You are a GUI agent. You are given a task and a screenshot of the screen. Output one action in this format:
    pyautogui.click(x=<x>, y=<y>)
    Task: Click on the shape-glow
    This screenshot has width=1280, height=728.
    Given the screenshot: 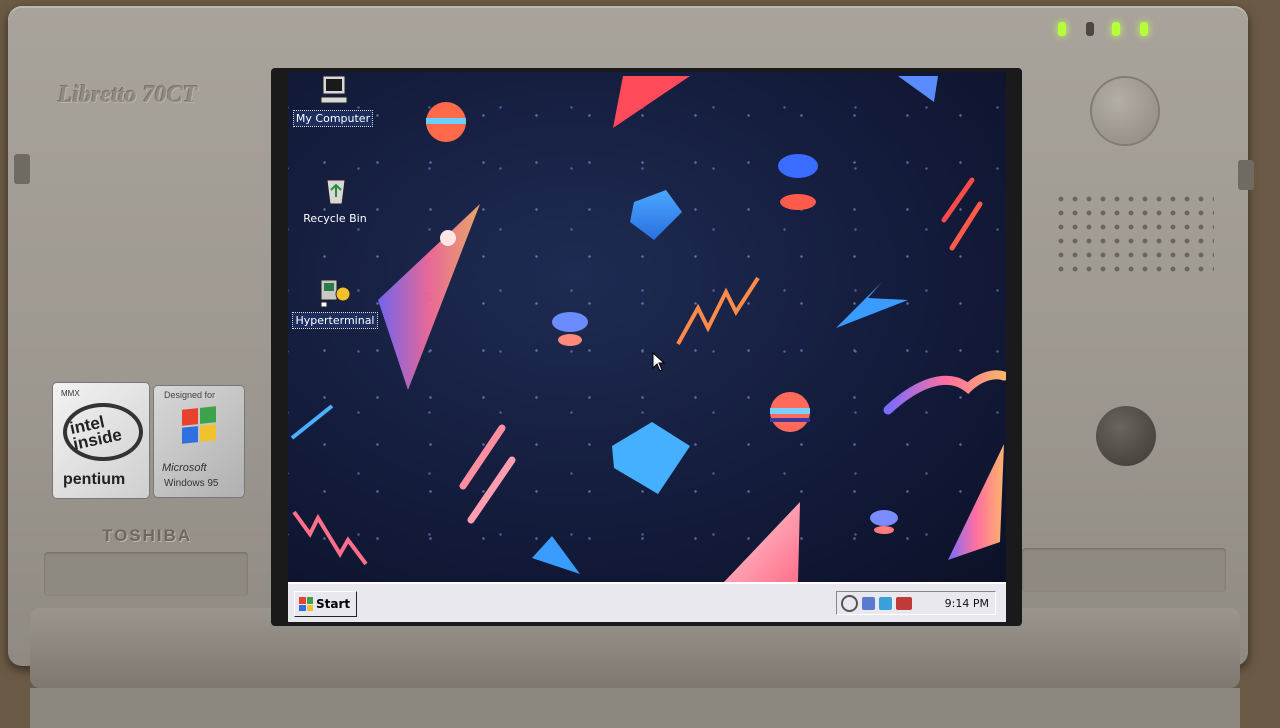 What is the action you would take?
    pyautogui.click(x=448, y=238)
    